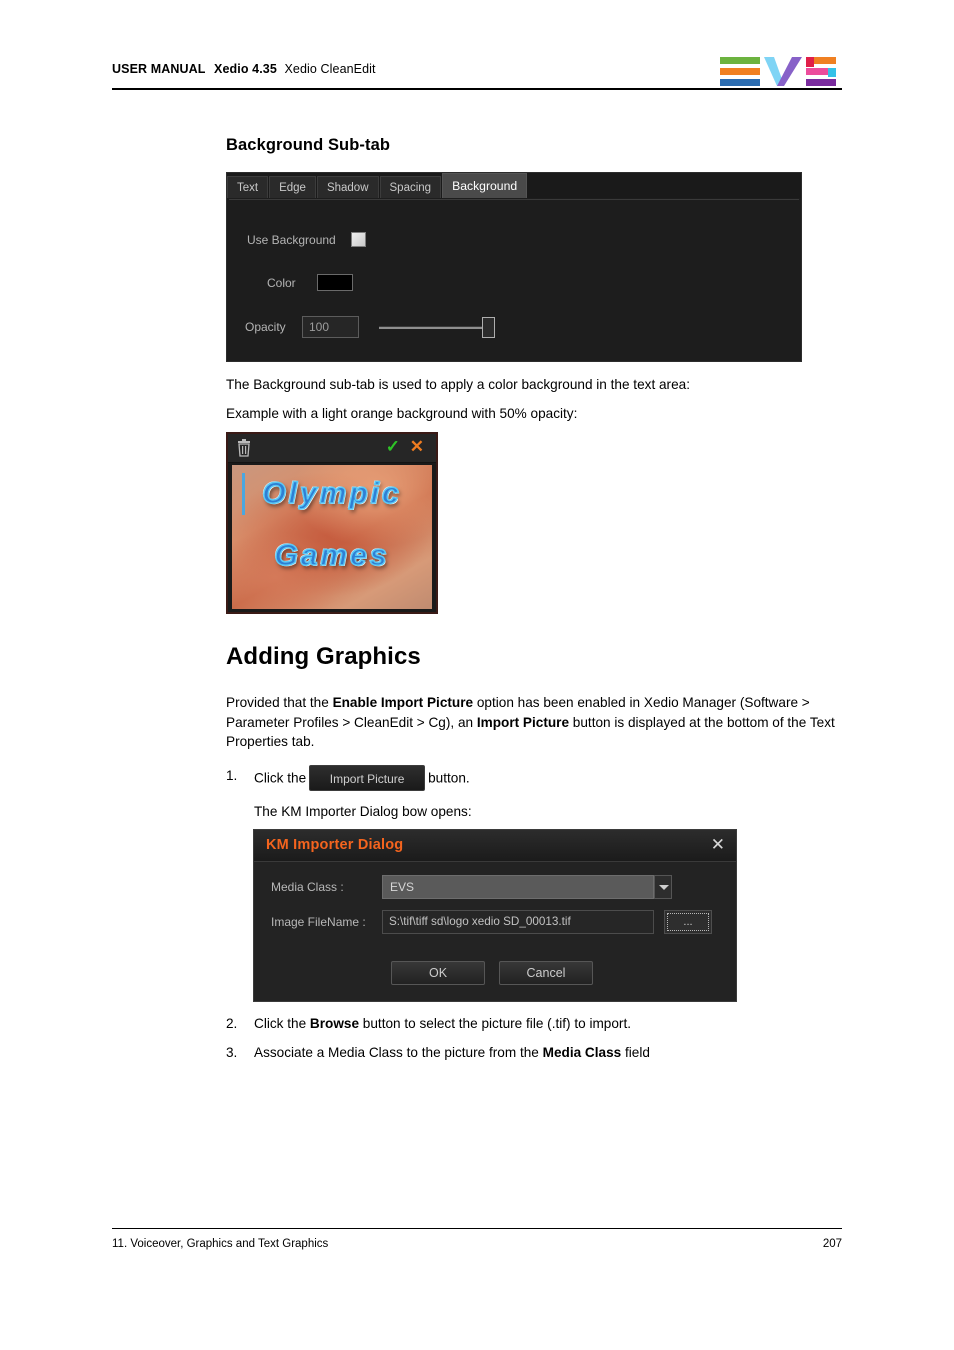 The width and height of the screenshot is (954, 1350). Describe the element at coordinates (488, 327) in the screenshot. I see `opacity-slider-thumb` at that location.